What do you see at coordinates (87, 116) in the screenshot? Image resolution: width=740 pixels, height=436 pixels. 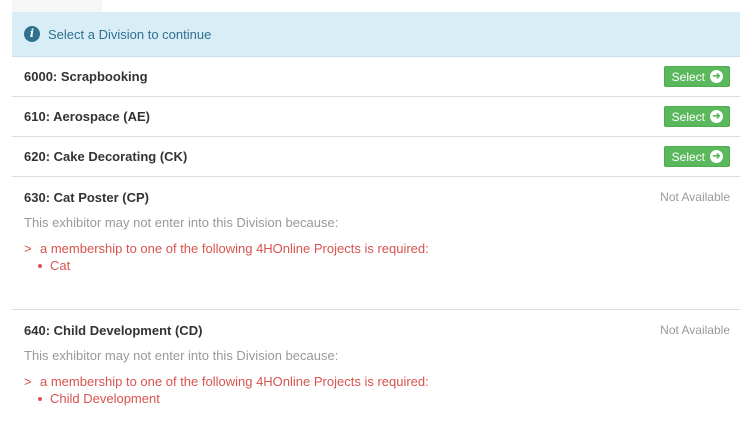 I see `division-title: 610: Aerospace (AE)` at bounding box center [87, 116].